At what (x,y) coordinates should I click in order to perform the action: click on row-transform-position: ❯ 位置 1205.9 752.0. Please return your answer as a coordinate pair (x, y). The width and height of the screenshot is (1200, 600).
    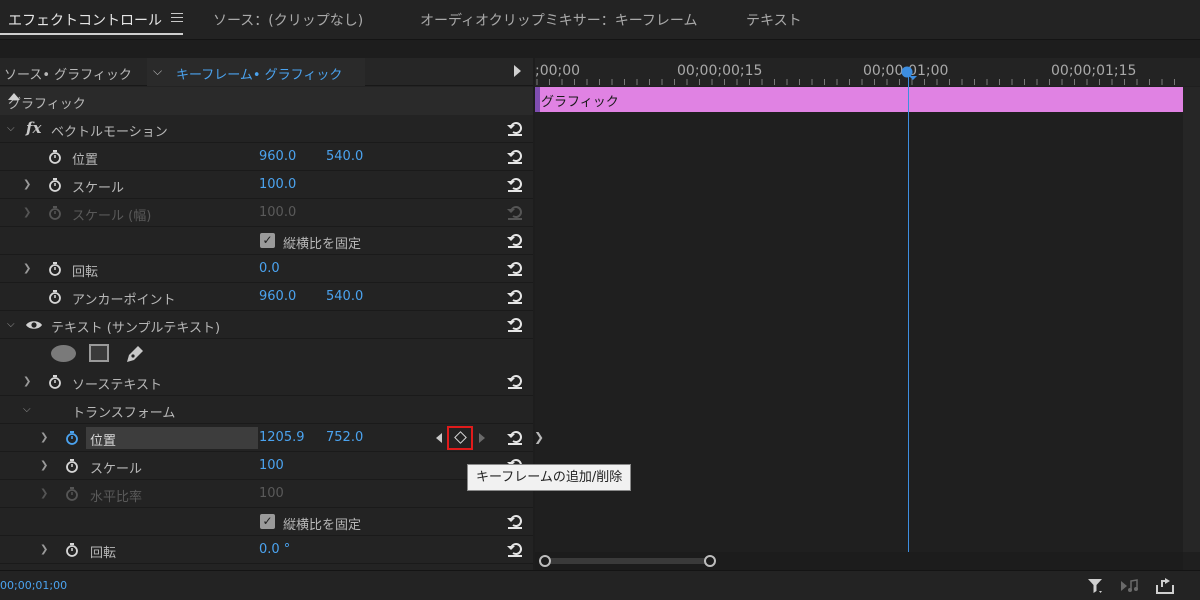
    Looking at the image, I should click on (266, 438).